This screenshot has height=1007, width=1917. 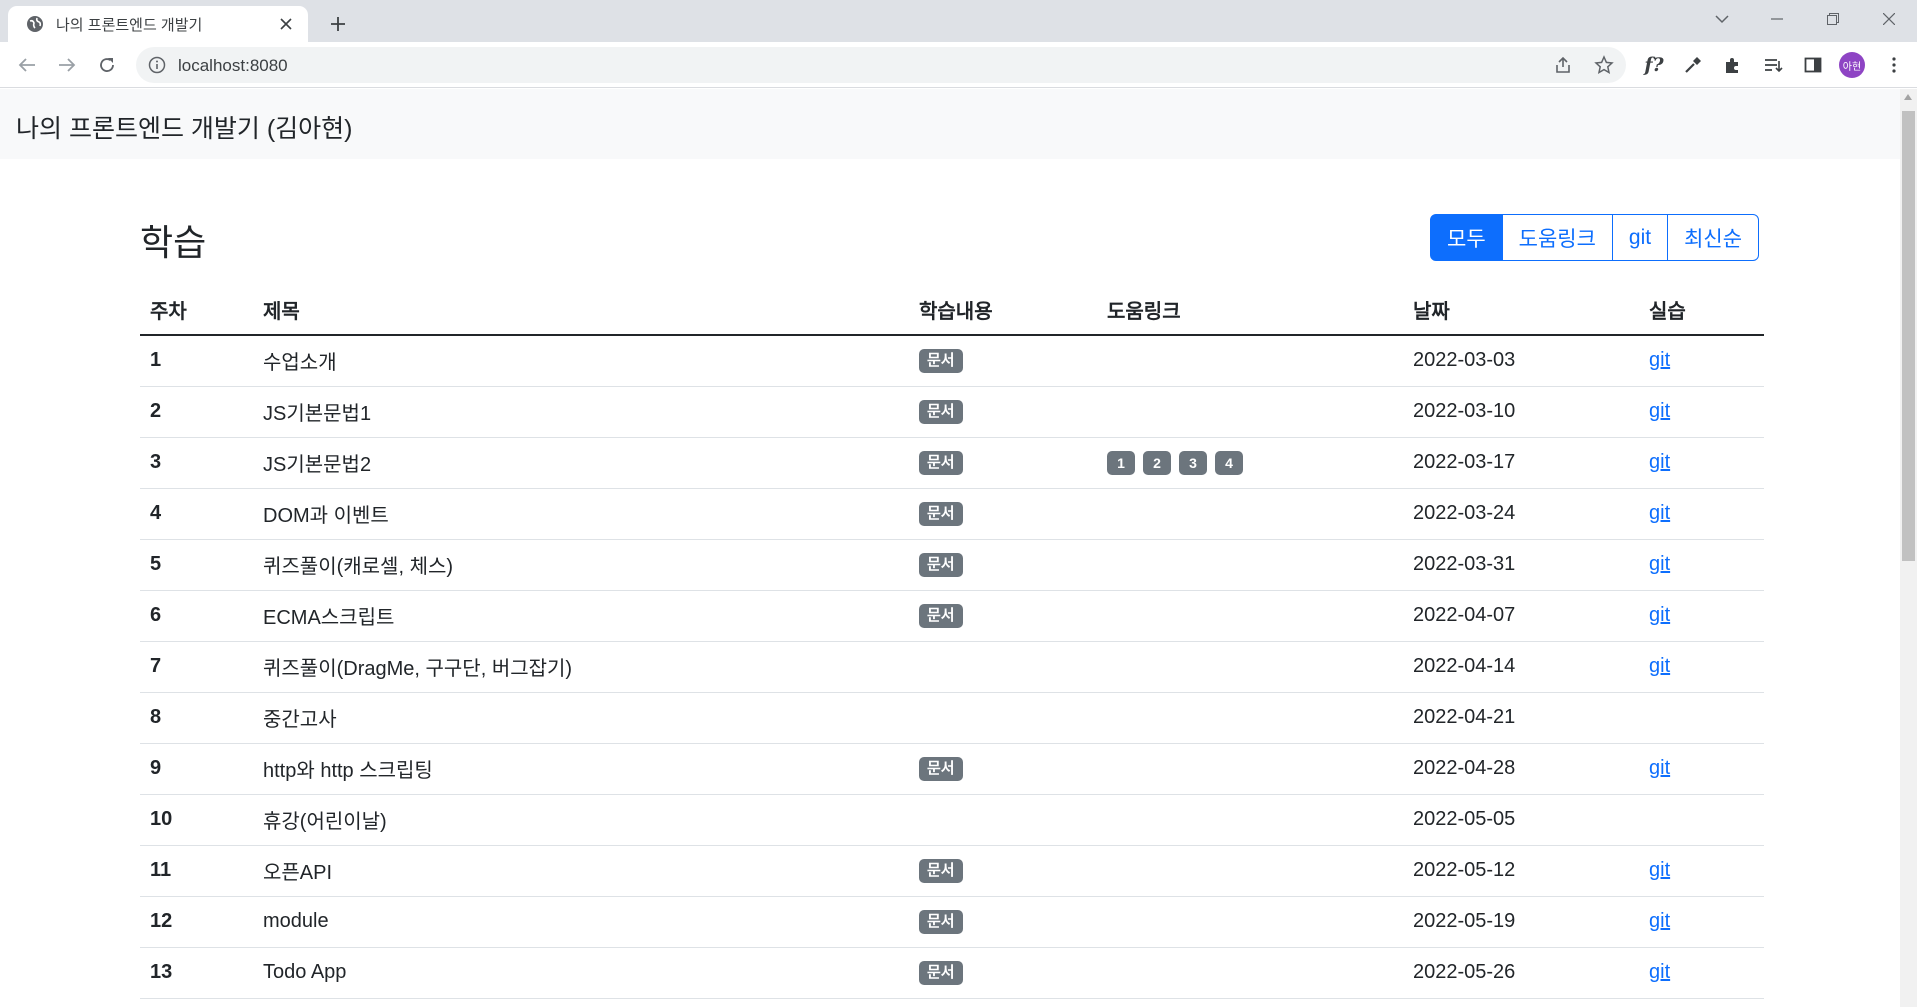 I want to click on close-icon, so click(x=286, y=24).